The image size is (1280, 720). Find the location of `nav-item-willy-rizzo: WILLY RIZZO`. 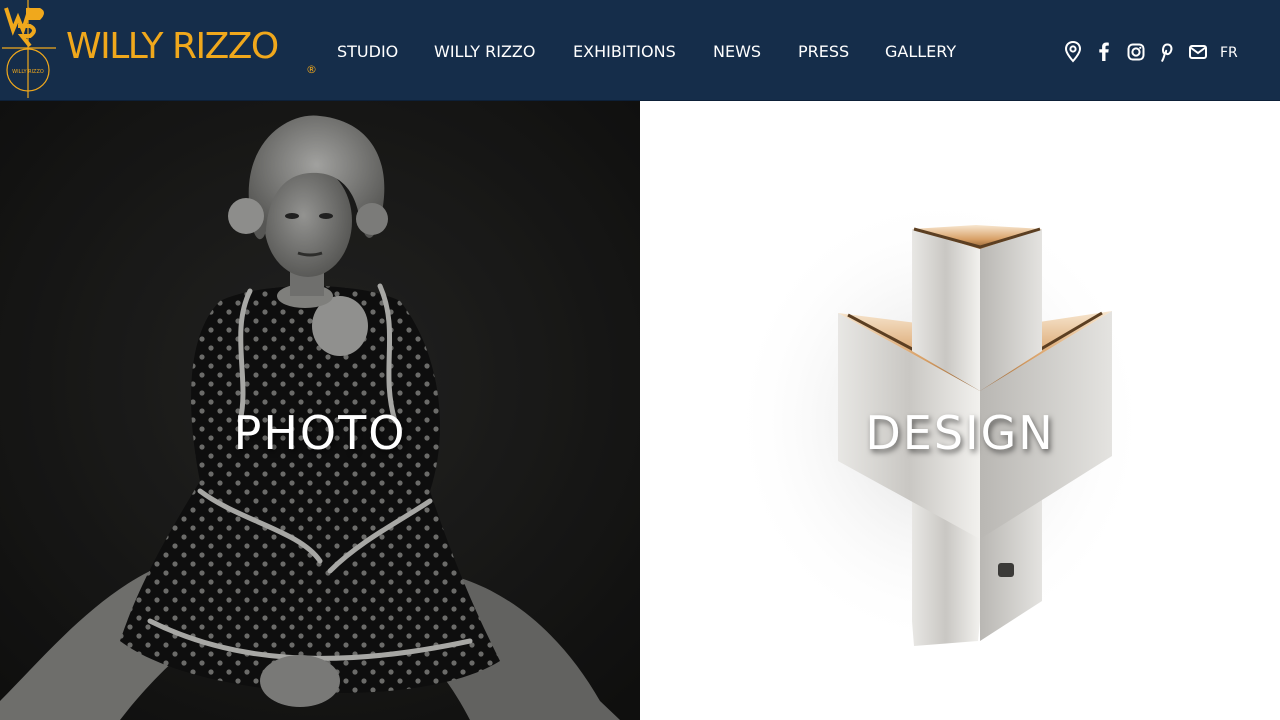

nav-item-willy-rizzo: WILLY RIZZO is located at coordinates (484, 52).